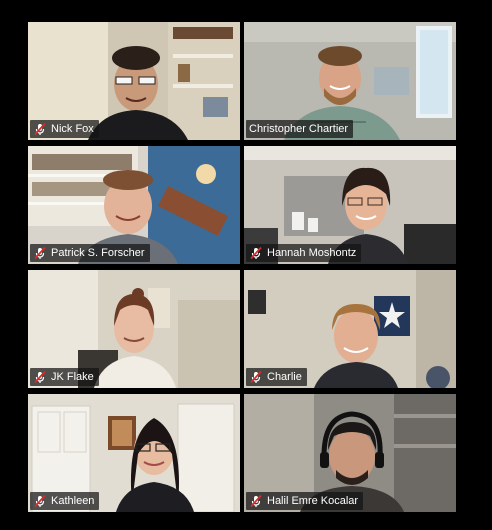 This screenshot has width=492, height=530. Describe the element at coordinates (73, 501) in the screenshot. I see `participant-name: Kathleen` at that location.